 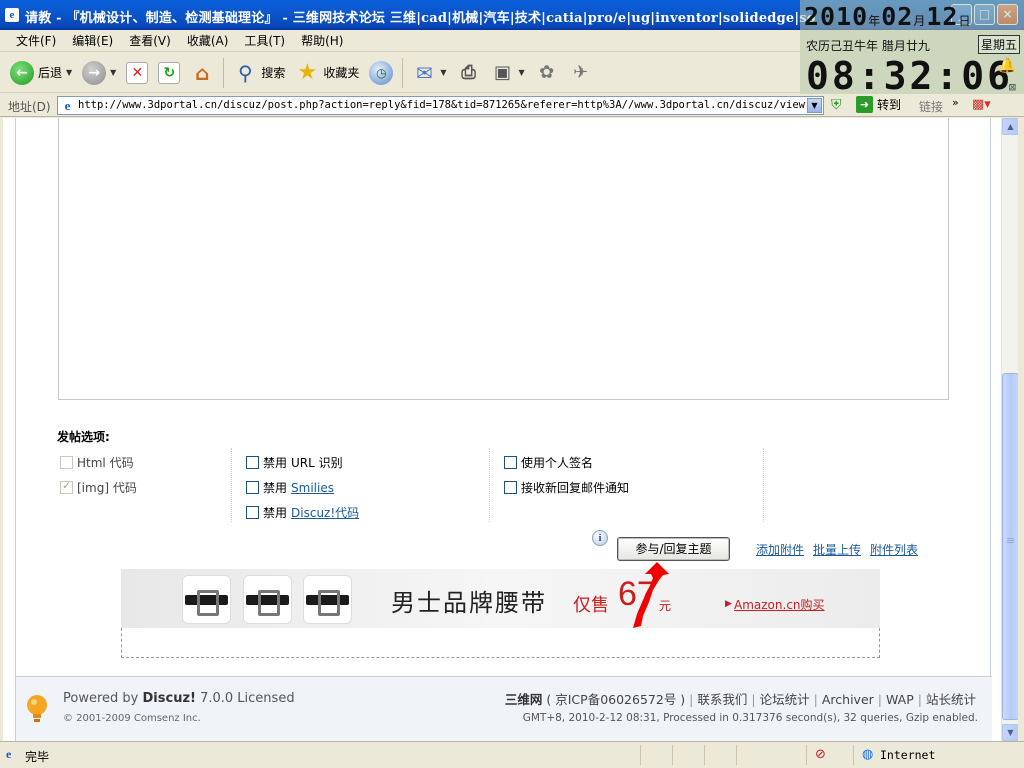 What do you see at coordinates (837, 549) in the screenshot?
I see `batch-upload-link: 批量上传` at bounding box center [837, 549].